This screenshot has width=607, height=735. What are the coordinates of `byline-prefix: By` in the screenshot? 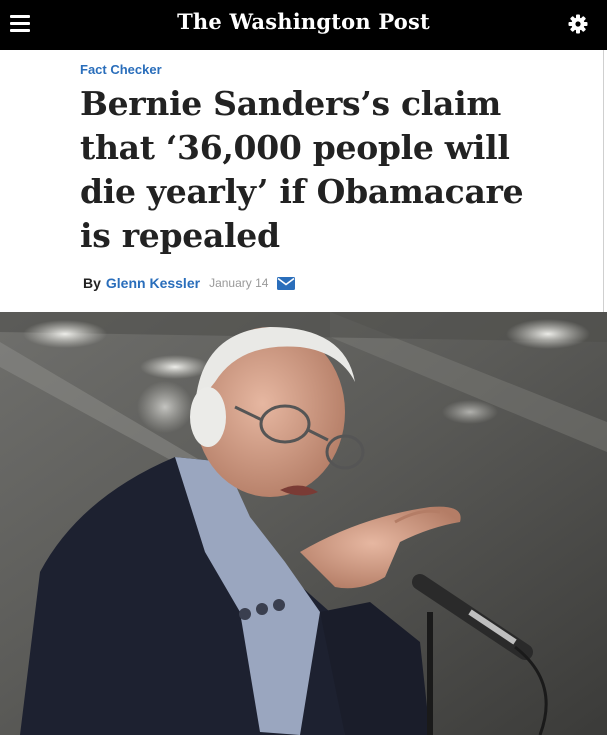 It's located at (92, 283).